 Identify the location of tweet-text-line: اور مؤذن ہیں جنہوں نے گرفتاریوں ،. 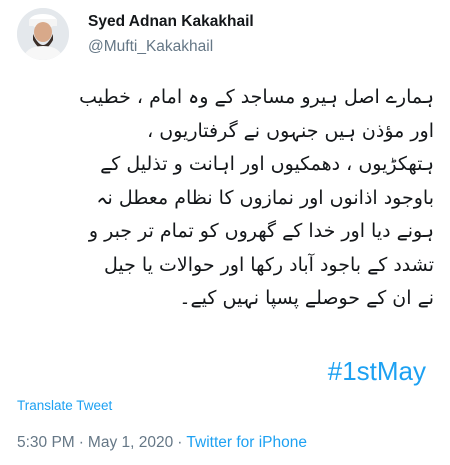
(290, 130).